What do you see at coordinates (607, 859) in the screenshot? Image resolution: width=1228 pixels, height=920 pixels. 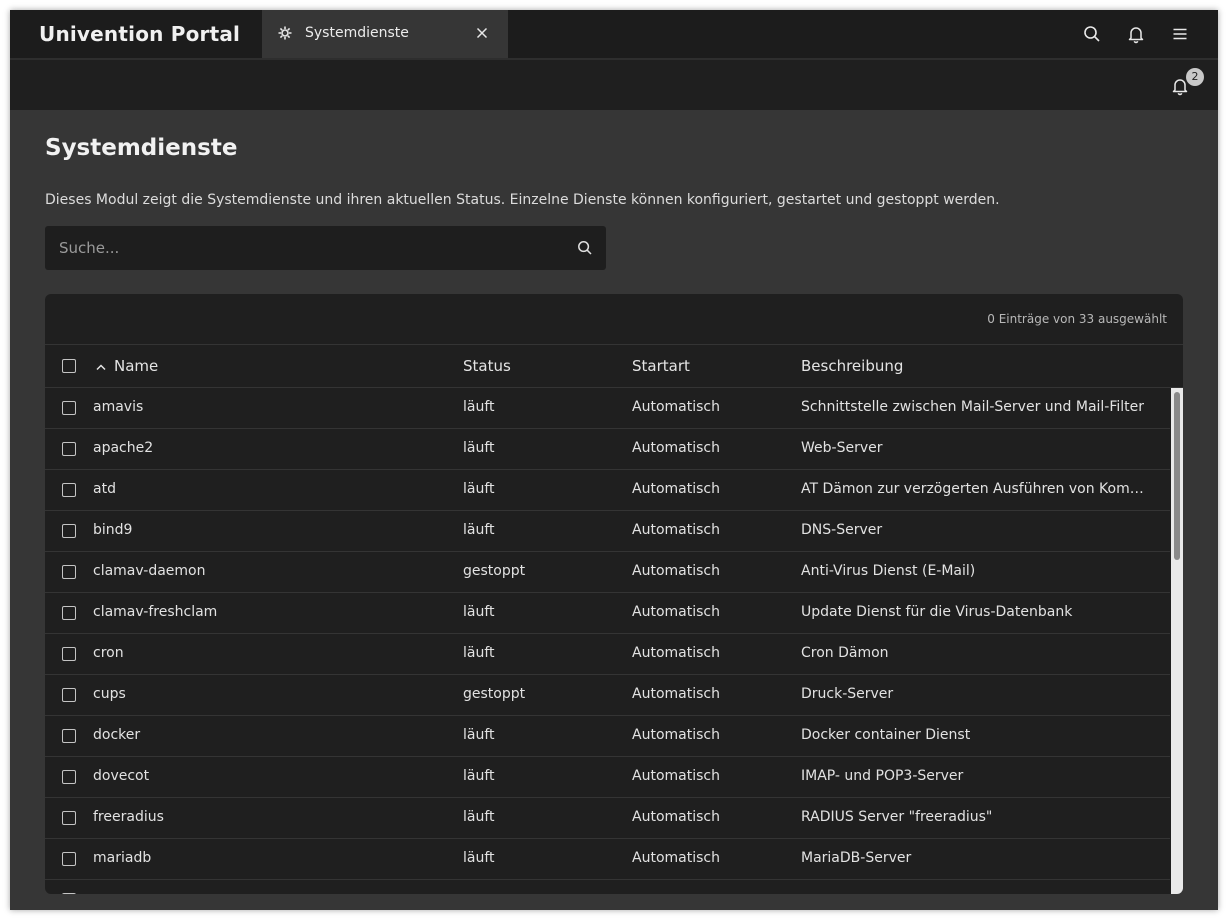 I see `table-row: mariadb läuft Automatisch MariaDB-Server` at bounding box center [607, 859].